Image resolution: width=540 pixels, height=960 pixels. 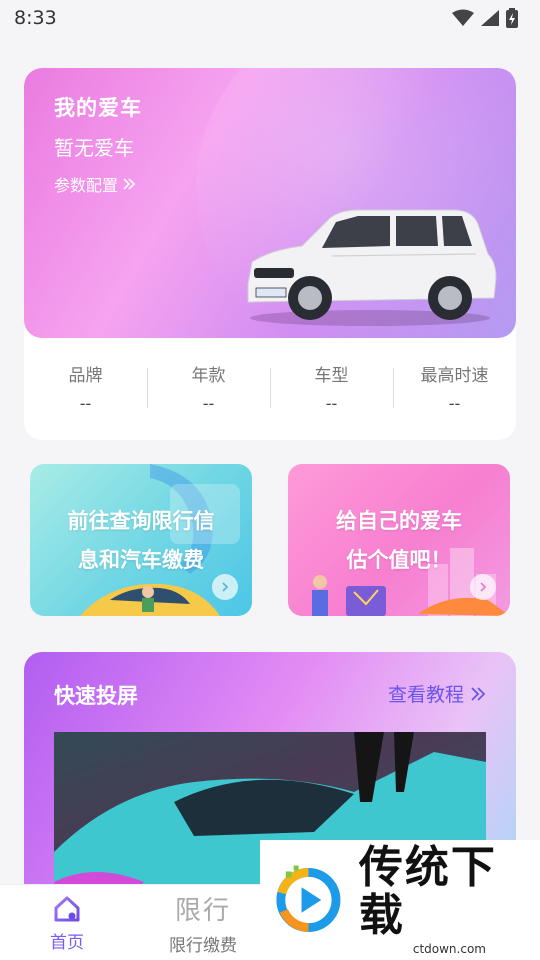 I want to click on car-config-link: 参数配置, so click(x=95, y=184).